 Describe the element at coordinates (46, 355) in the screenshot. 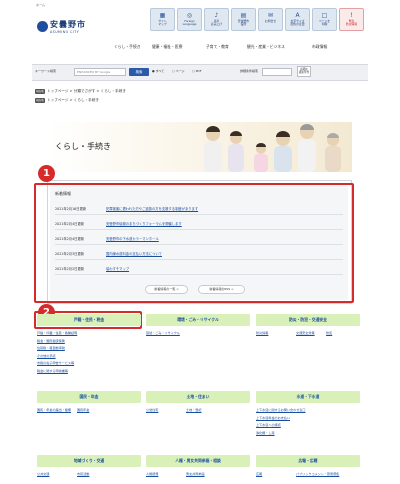

I see `category-link: その他の手続` at that location.